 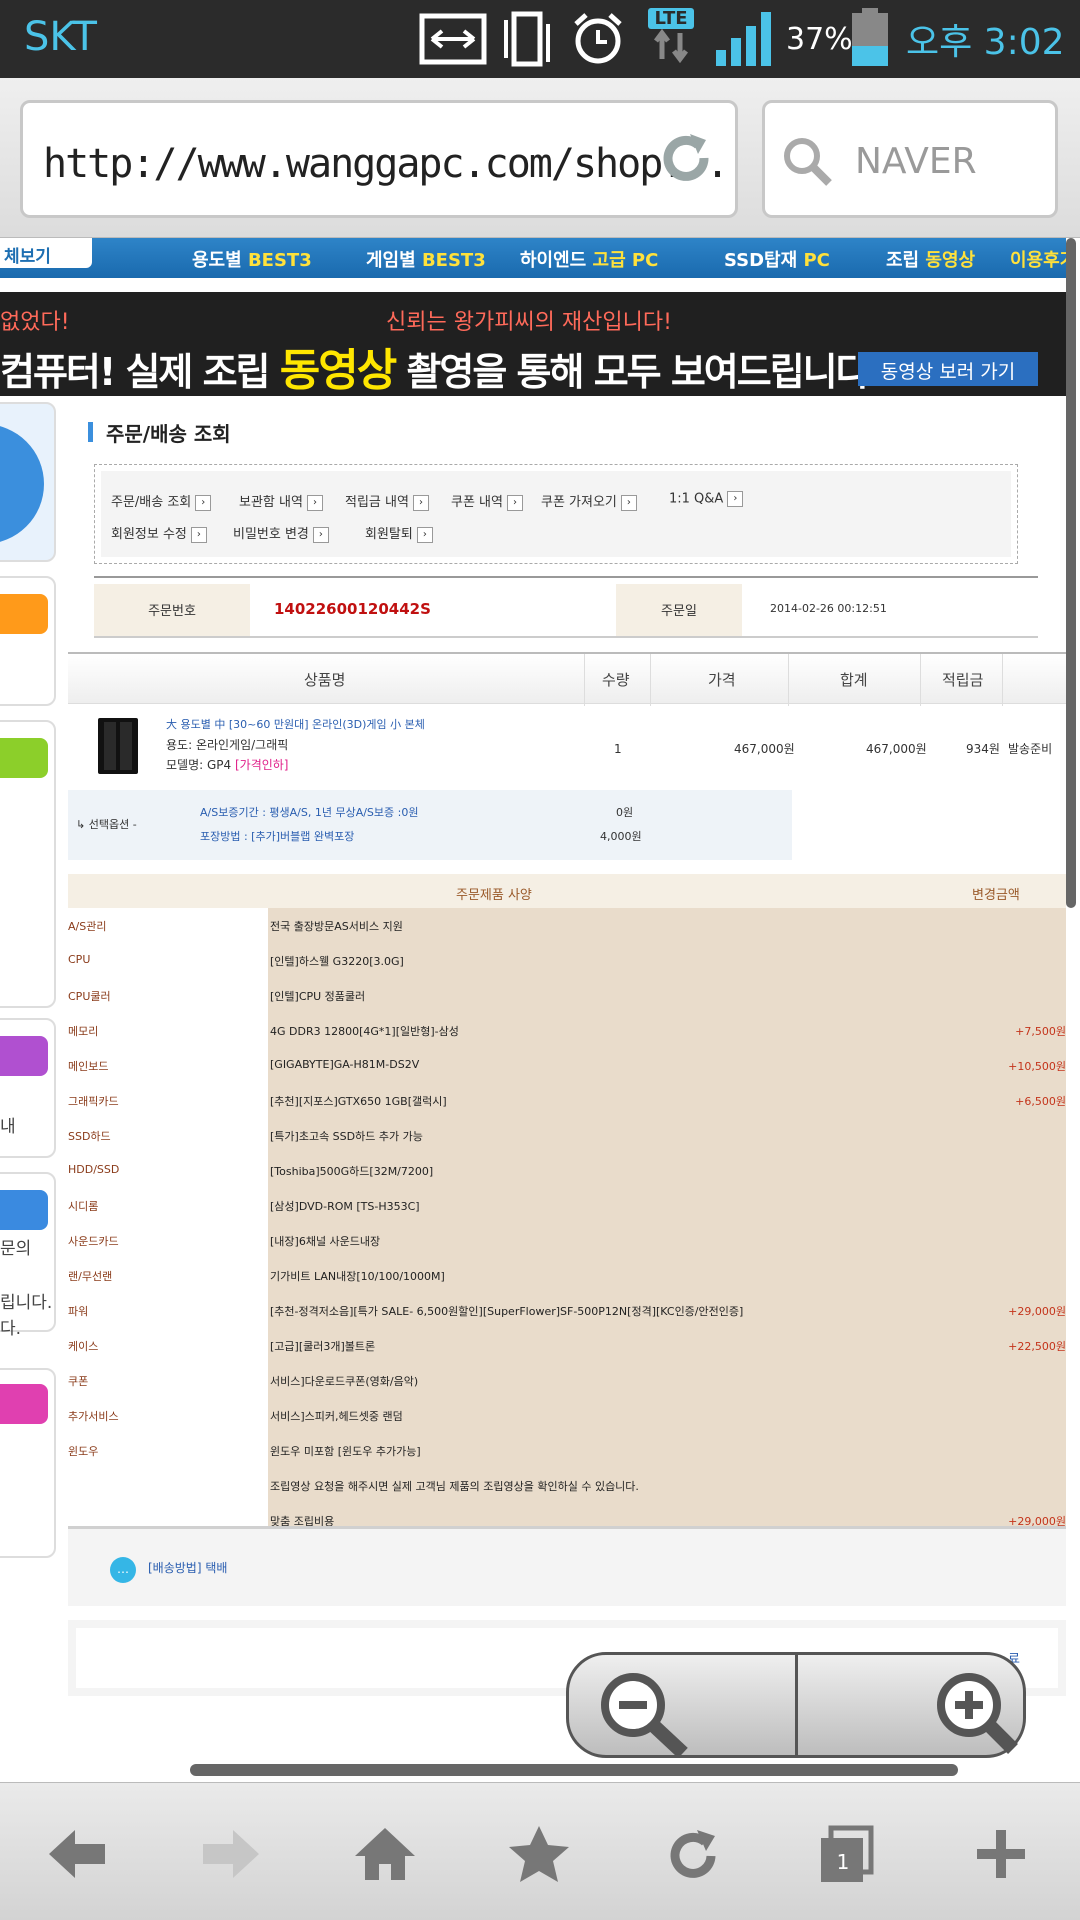 I want to click on spec-label: CPU, so click(x=79, y=959).